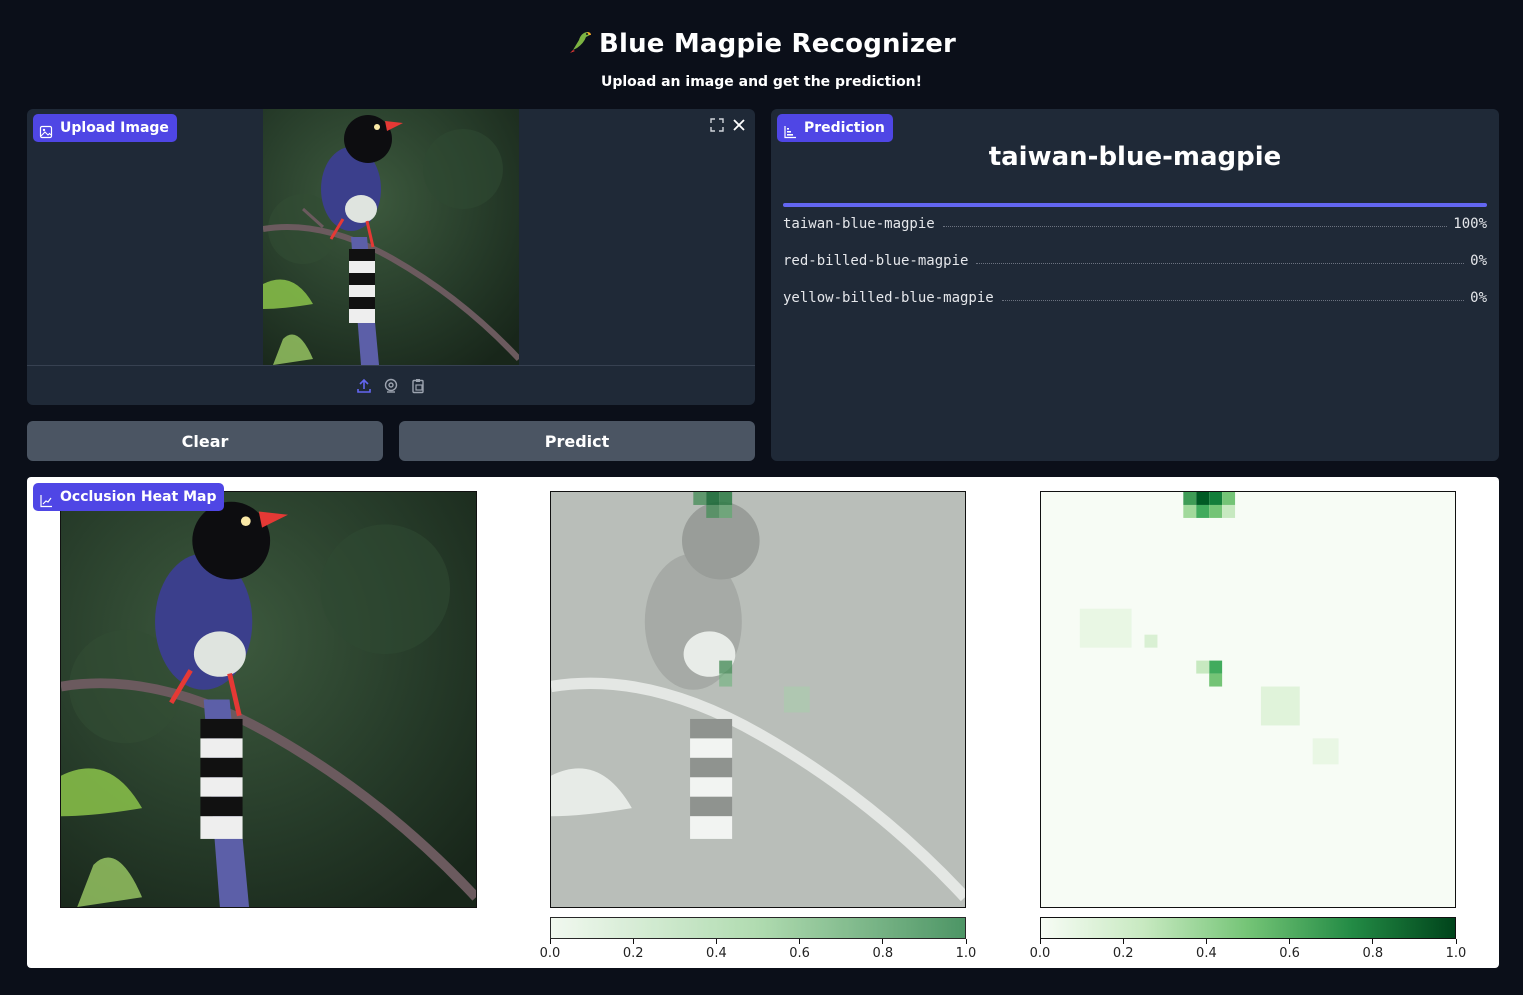 The image size is (1523, 995). I want to click on heatmap-plot, so click(1248, 699).